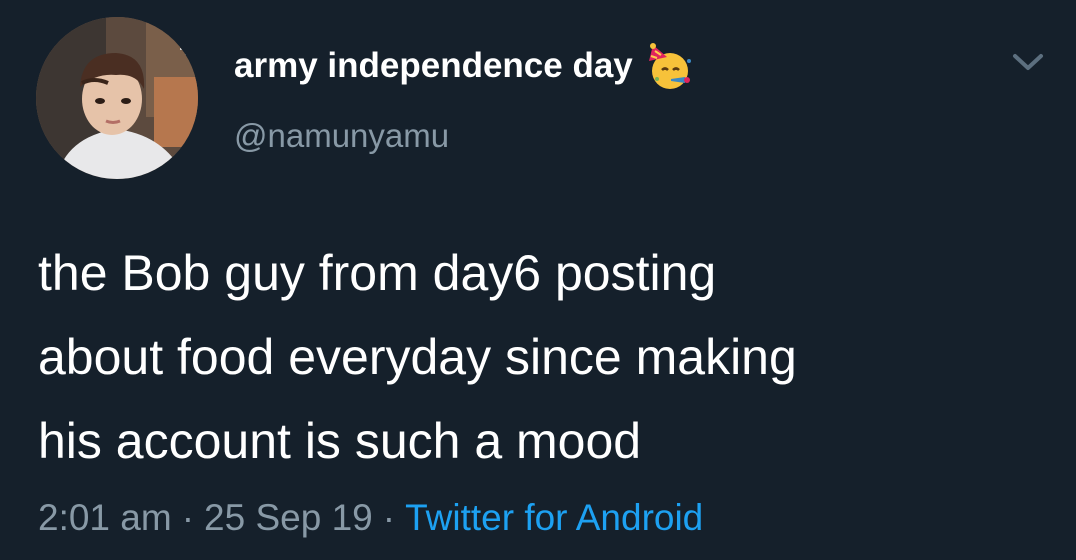  Describe the element at coordinates (417, 357) in the screenshot. I see `tweet-text-line: about food everyday since making` at that location.